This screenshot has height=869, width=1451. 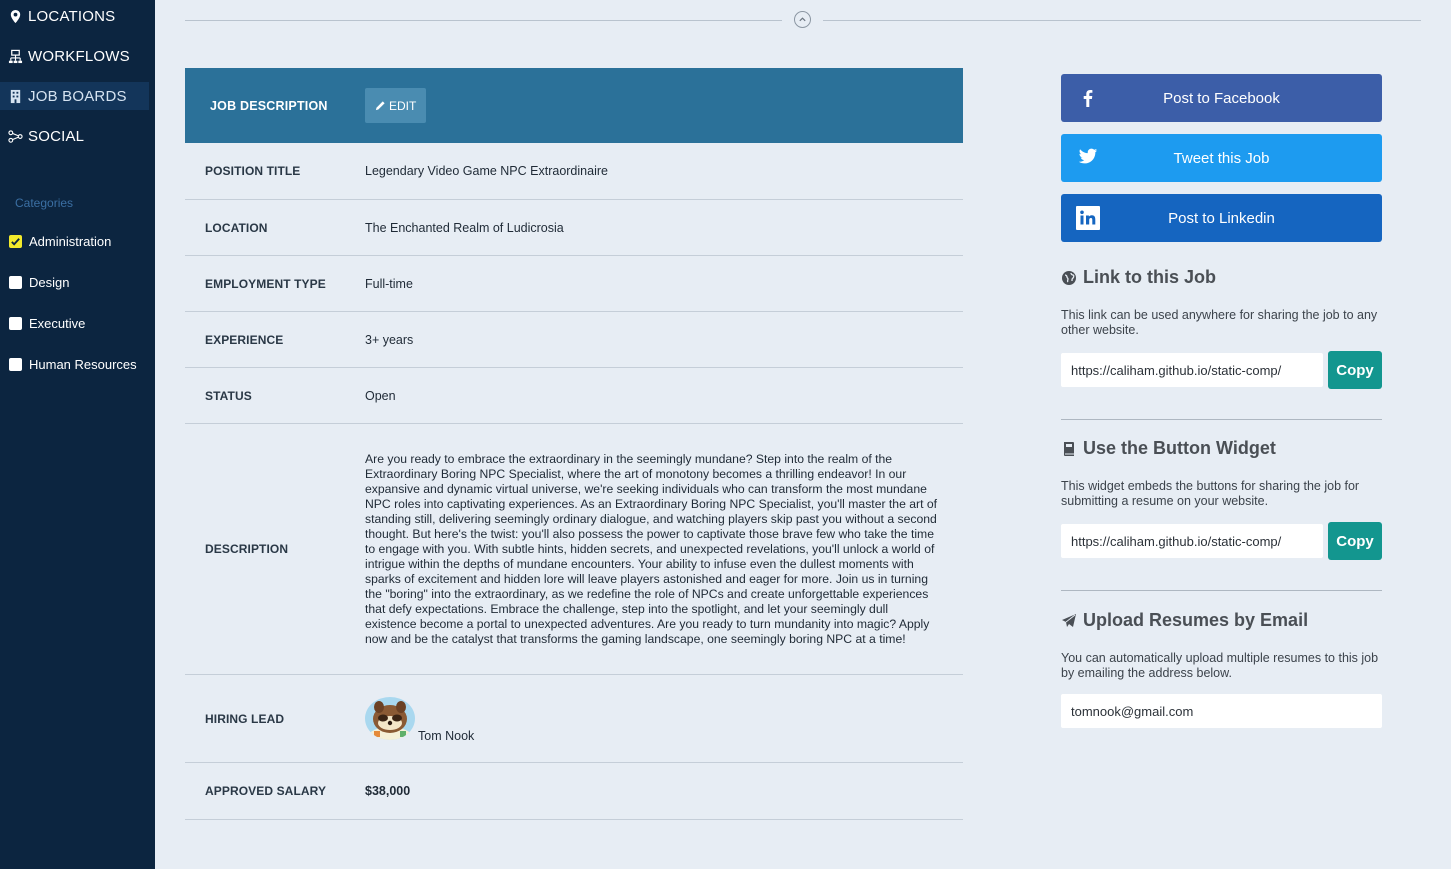 I want to click on widget-title: Use the Button Widget, so click(x=1179, y=448).